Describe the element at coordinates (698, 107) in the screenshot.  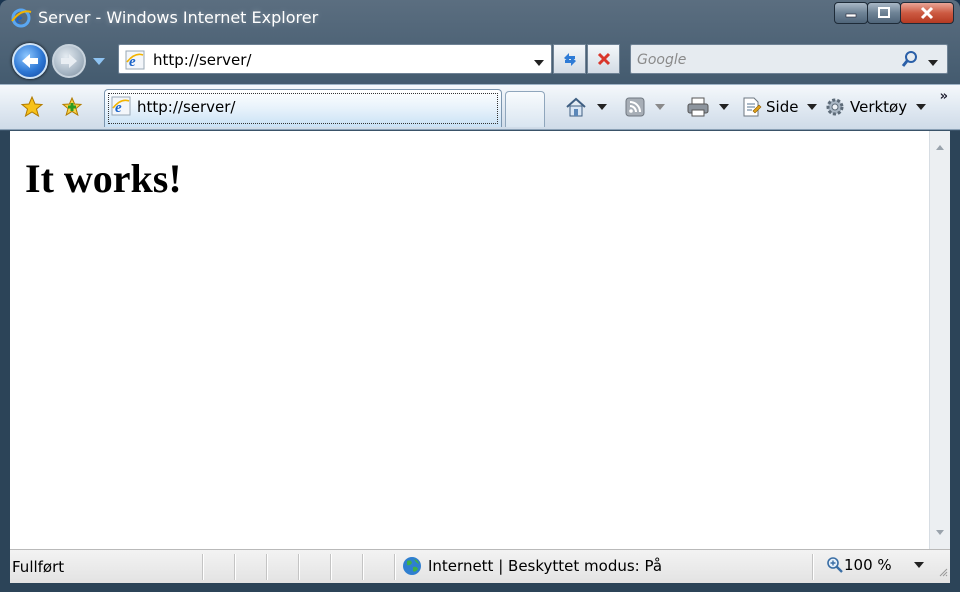
I see `print-icon` at that location.